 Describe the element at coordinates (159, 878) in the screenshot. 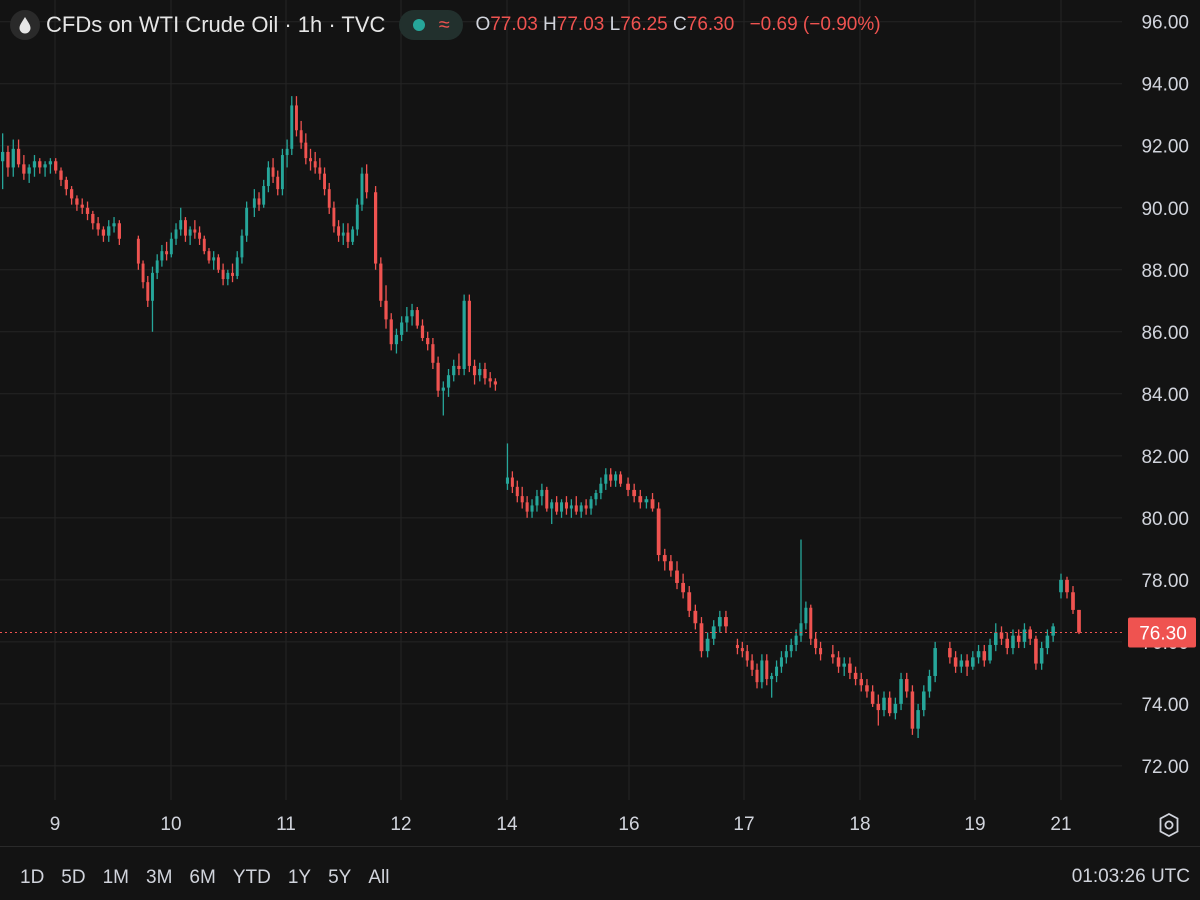

I see `range-3m-button: 3M` at that location.